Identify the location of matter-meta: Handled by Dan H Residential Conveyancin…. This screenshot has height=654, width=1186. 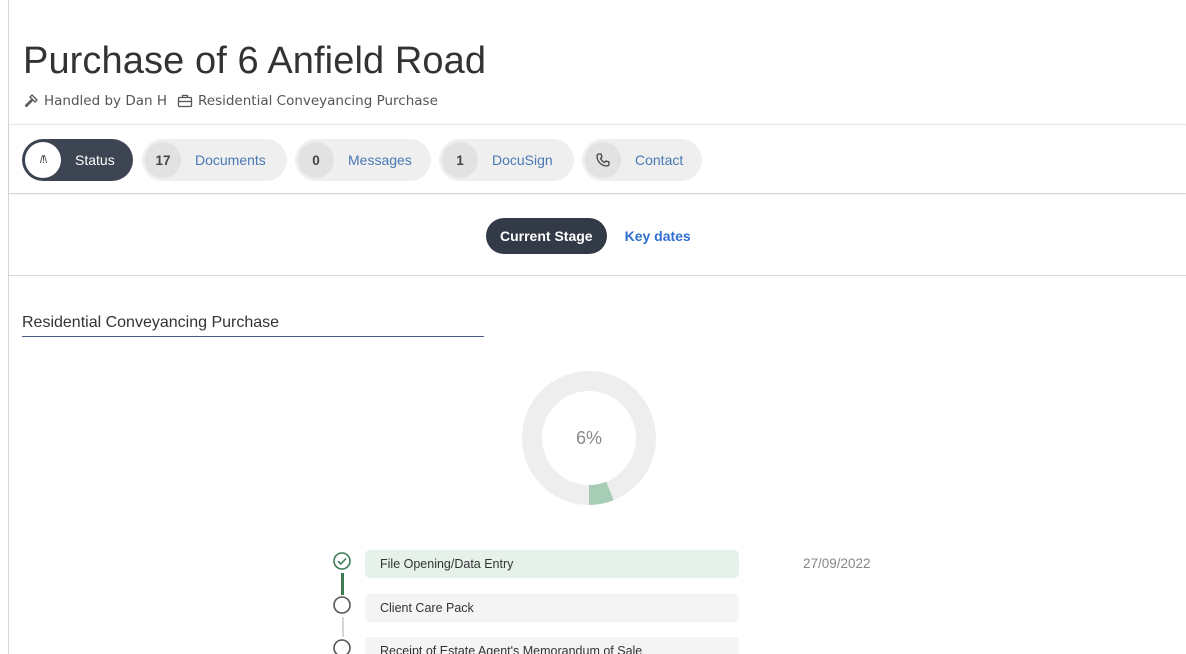
(230, 101).